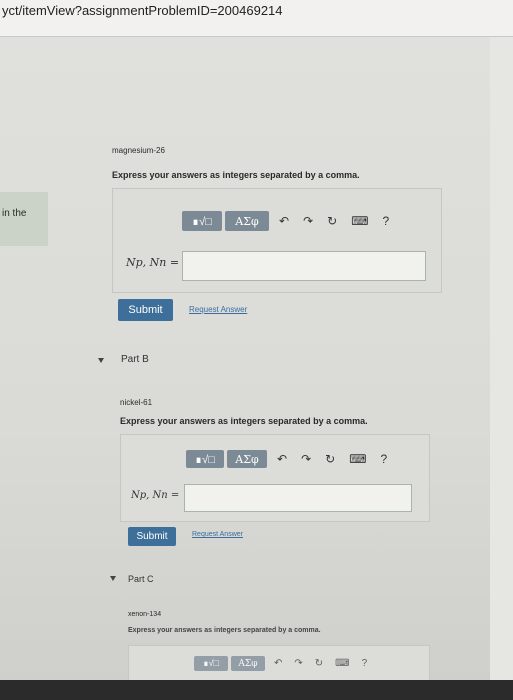 Image resolution: width=513 pixels, height=700 pixels. I want to click on part-b-formula-label: Np, Nn =, so click(155, 495).